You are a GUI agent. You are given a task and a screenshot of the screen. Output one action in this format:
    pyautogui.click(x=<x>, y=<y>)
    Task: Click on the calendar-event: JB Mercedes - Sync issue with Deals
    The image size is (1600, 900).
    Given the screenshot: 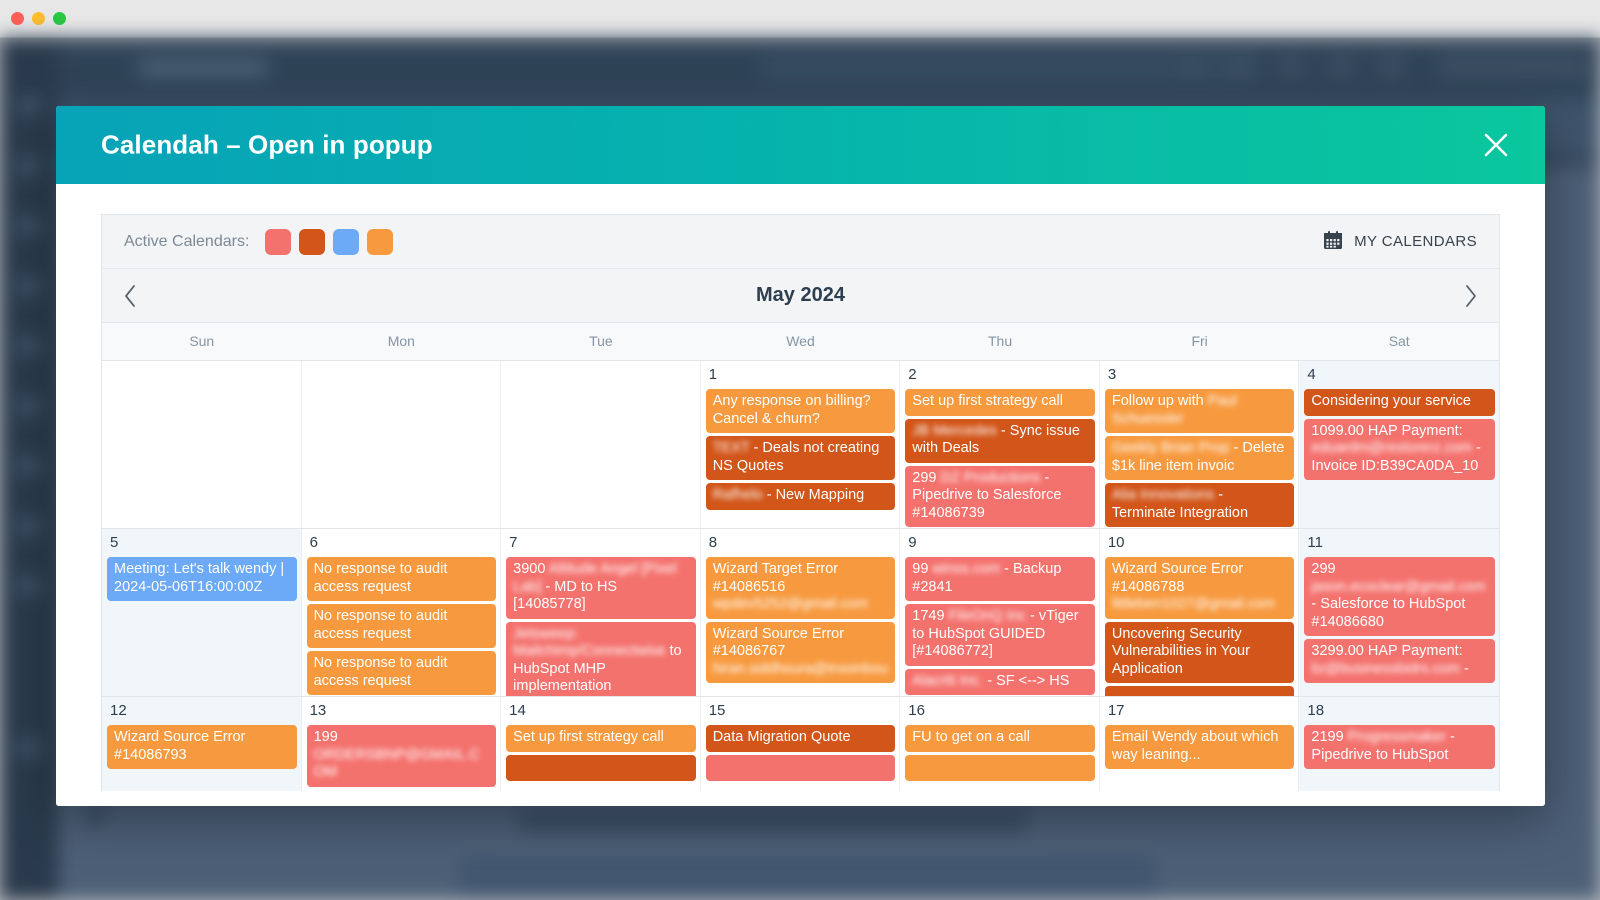 What is the action you would take?
    pyautogui.click(x=1000, y=440)
    